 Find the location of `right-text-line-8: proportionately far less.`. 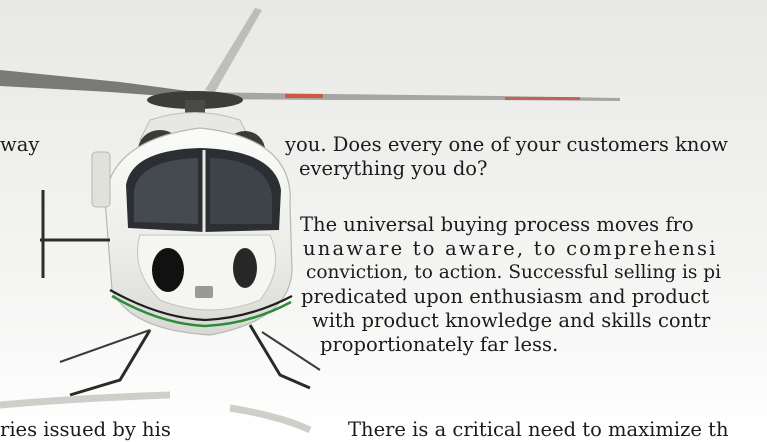

right-text-line-8: proportionately far less. is located at coordinates (439, 344).